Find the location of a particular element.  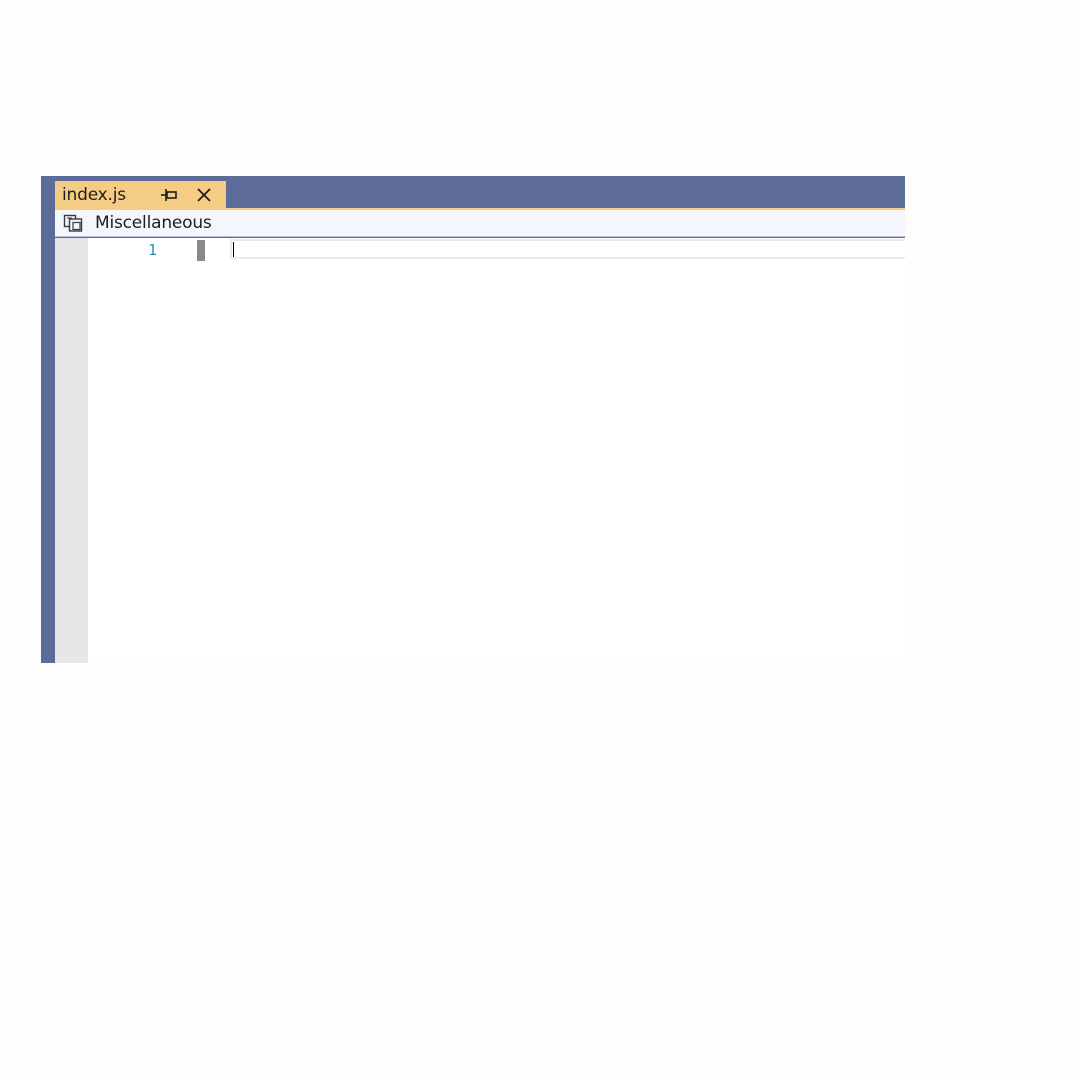

project-dropdown: Miscellaneous is located at coordinates (153, 223).